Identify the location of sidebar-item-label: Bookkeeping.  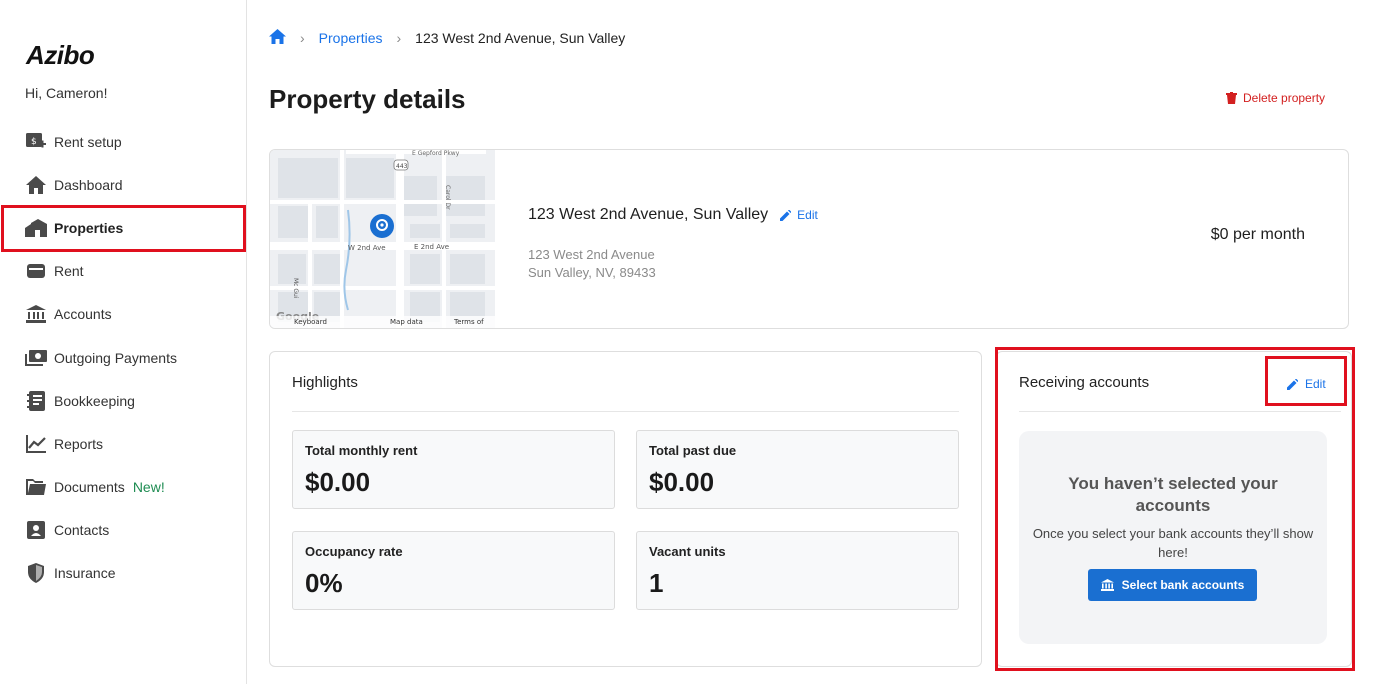
(94, 400).